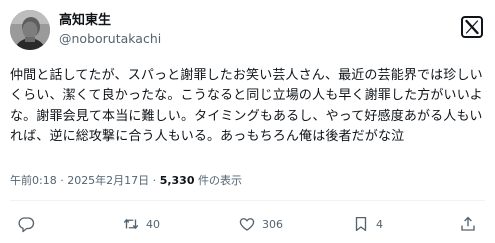 Image resolution: width=495 pixels, height=243 pixels. Describe the element at coordinates (83, 180) in the screenshot. I see `post-timestamp: 午前0:18 · 2025年2月17日 ·` at that location.